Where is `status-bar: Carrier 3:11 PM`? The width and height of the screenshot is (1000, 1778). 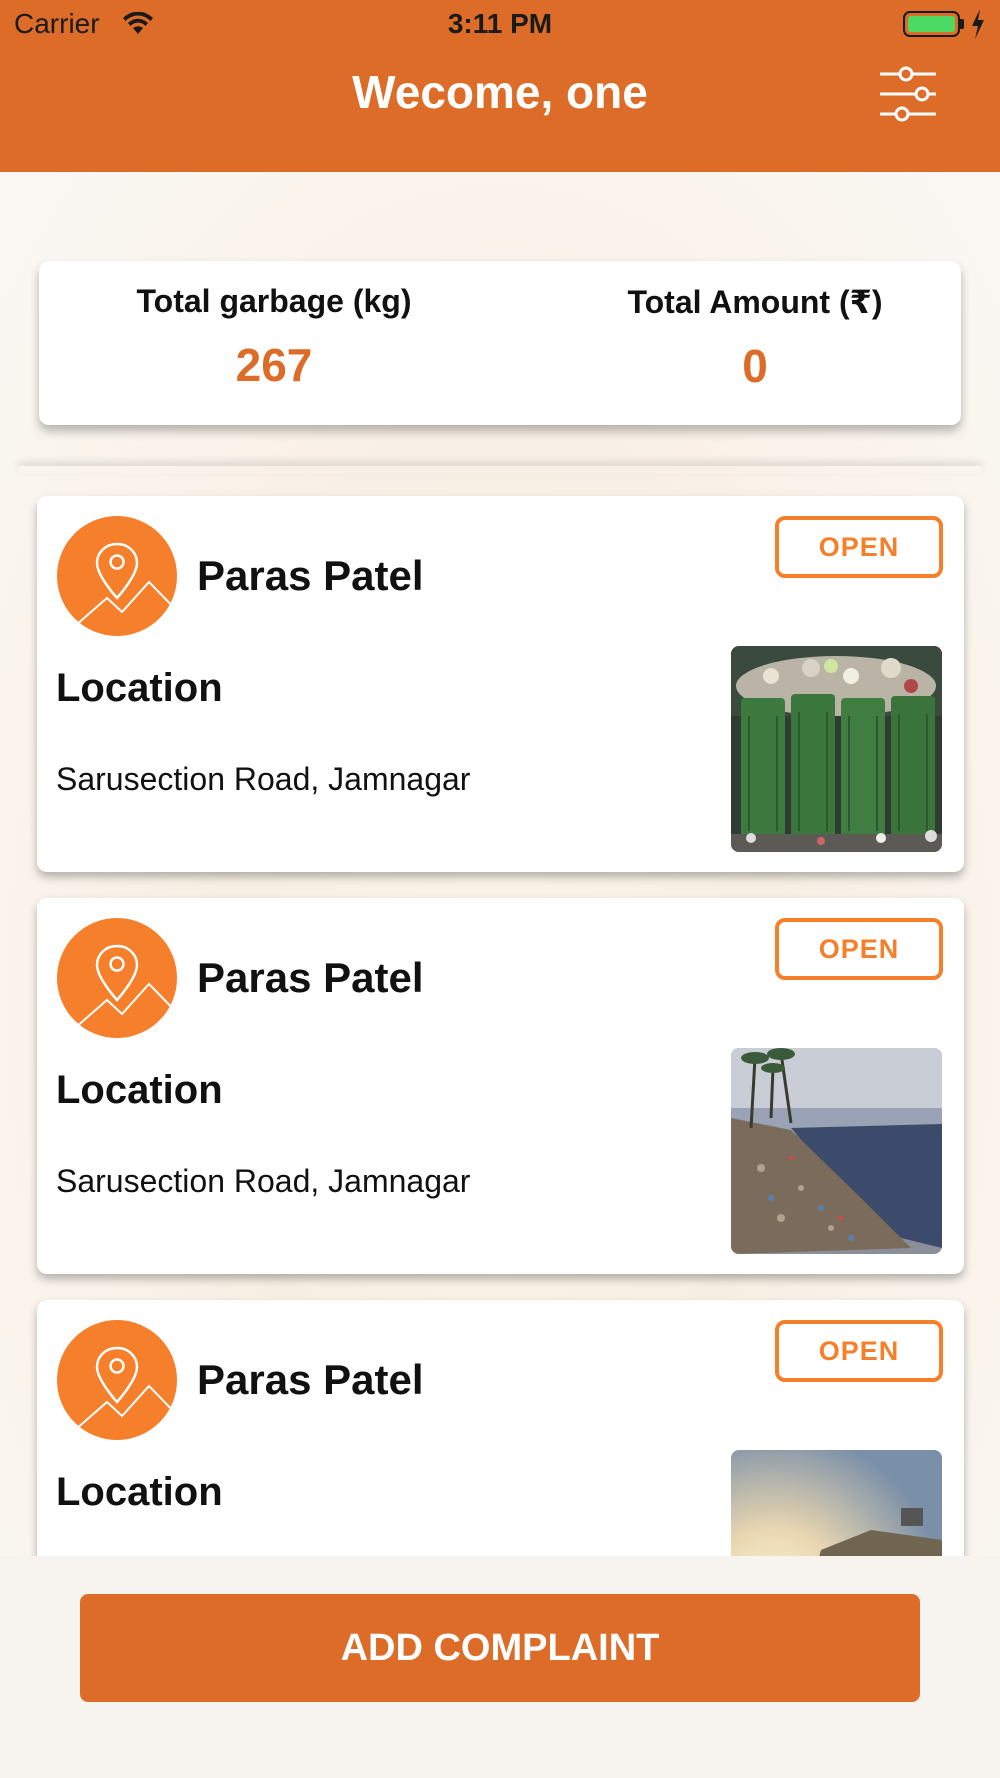
status-bar: Carrier 3:11 PM is located at coordinates (500, 25).